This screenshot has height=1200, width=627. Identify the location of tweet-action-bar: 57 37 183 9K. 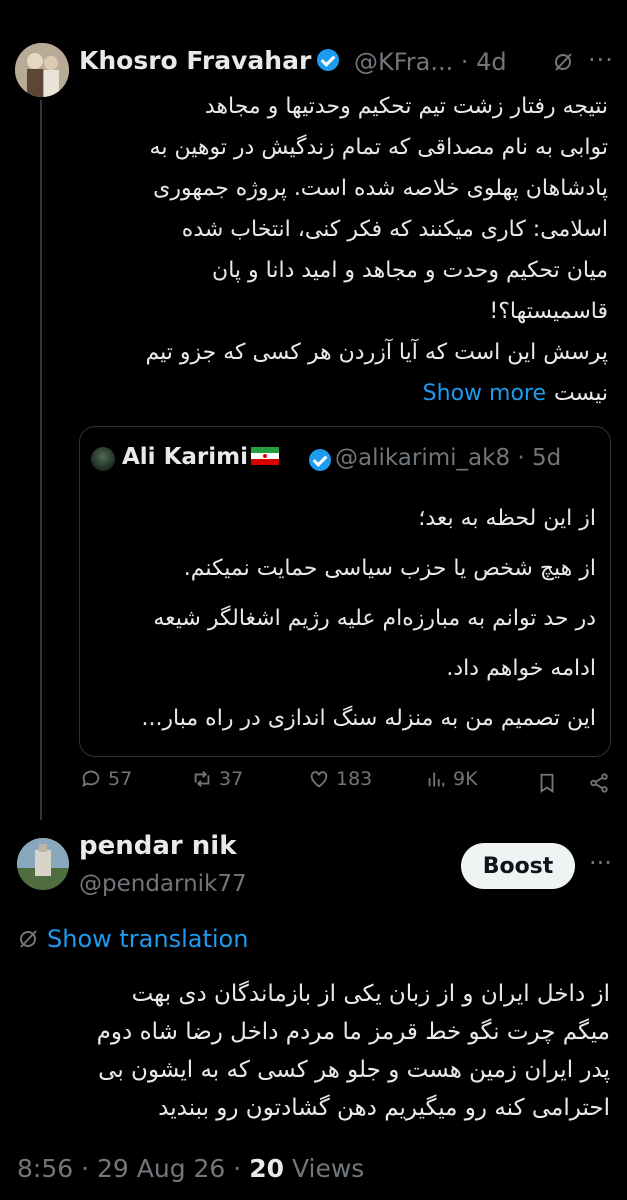
(345, 784).